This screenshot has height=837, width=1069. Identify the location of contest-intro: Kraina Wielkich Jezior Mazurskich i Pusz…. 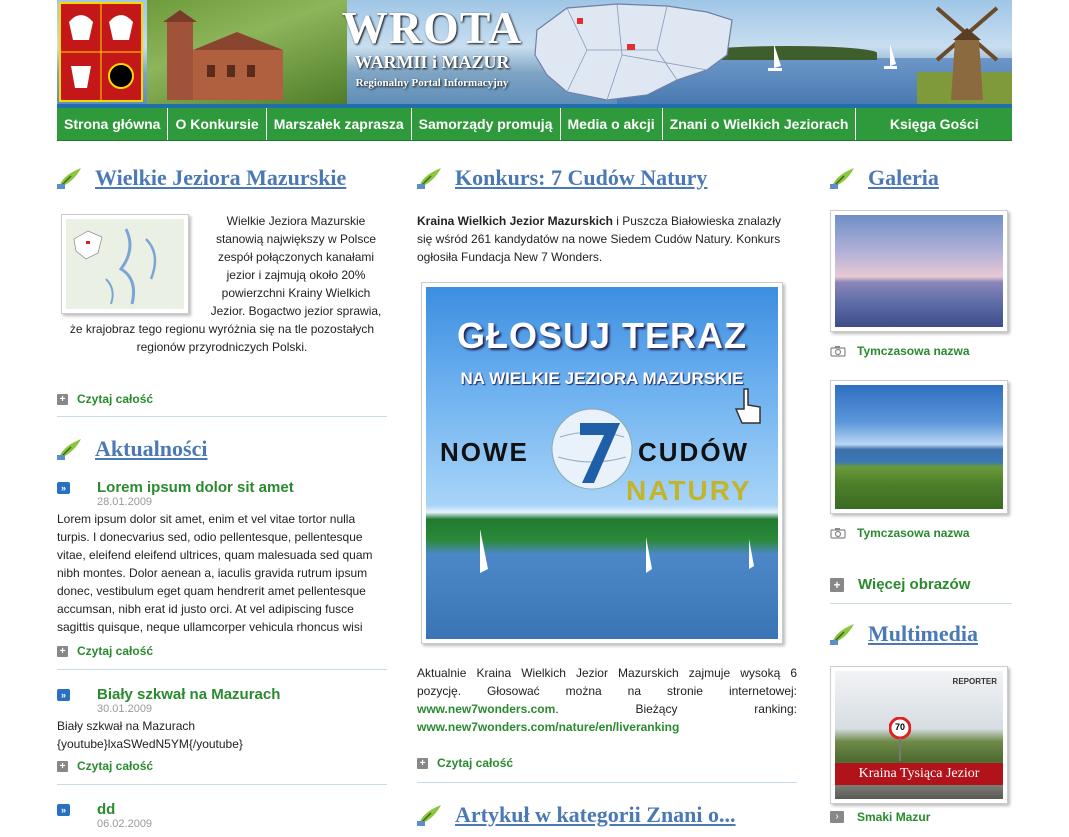
(599, 239).